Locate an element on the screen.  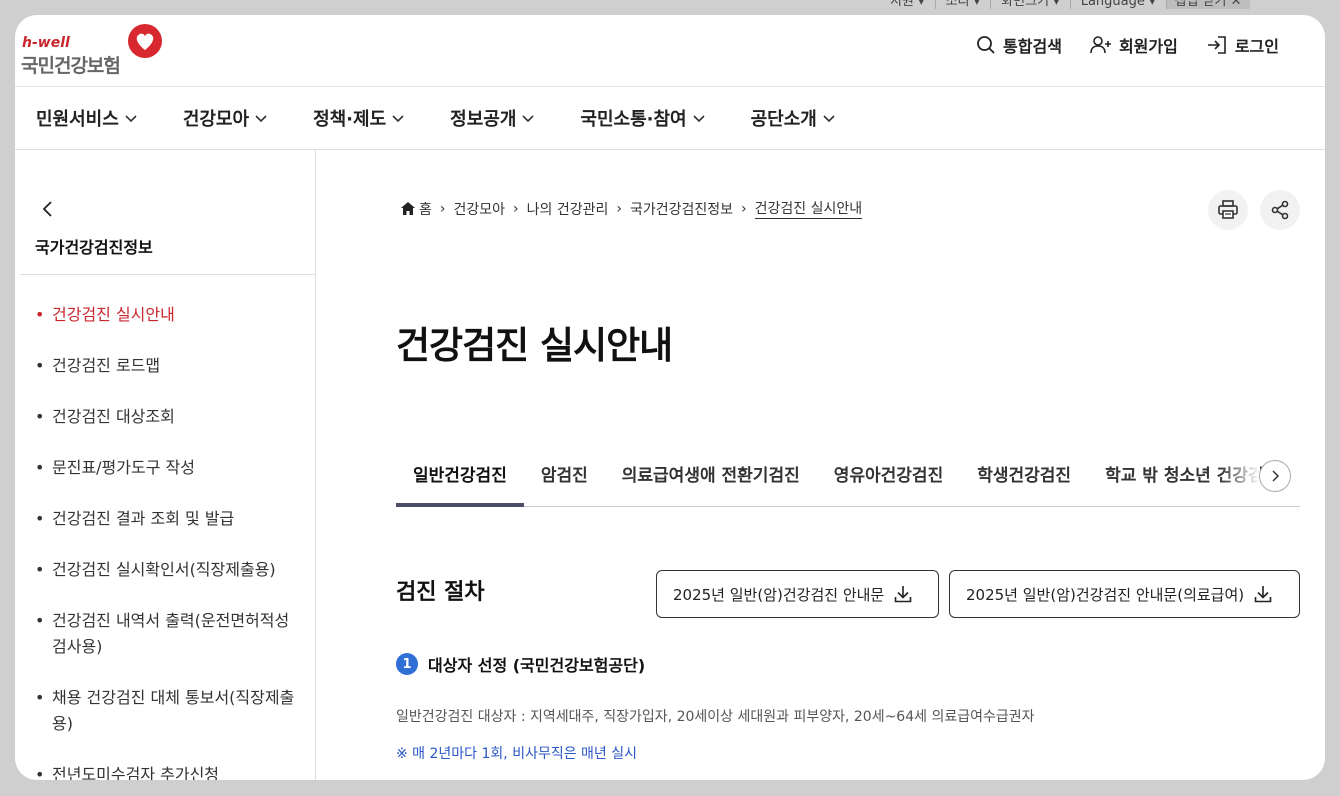
tab-infant-checkup: 영유아건강검진 is located at coordinates (888, 481).